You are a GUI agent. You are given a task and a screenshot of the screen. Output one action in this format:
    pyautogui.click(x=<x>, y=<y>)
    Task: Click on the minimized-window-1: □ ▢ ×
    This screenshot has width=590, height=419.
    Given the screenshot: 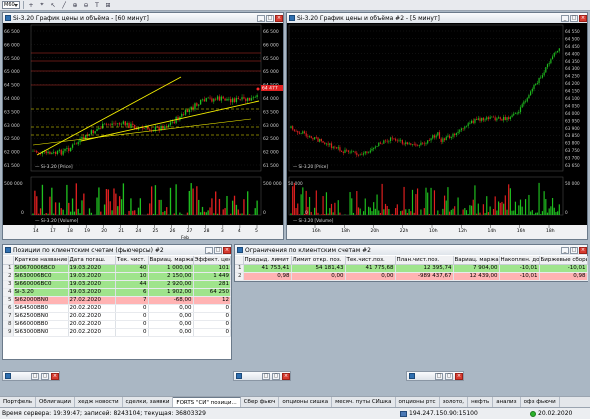 What is the action you would take?
    pyautogui.click(x=31, y=376)
    